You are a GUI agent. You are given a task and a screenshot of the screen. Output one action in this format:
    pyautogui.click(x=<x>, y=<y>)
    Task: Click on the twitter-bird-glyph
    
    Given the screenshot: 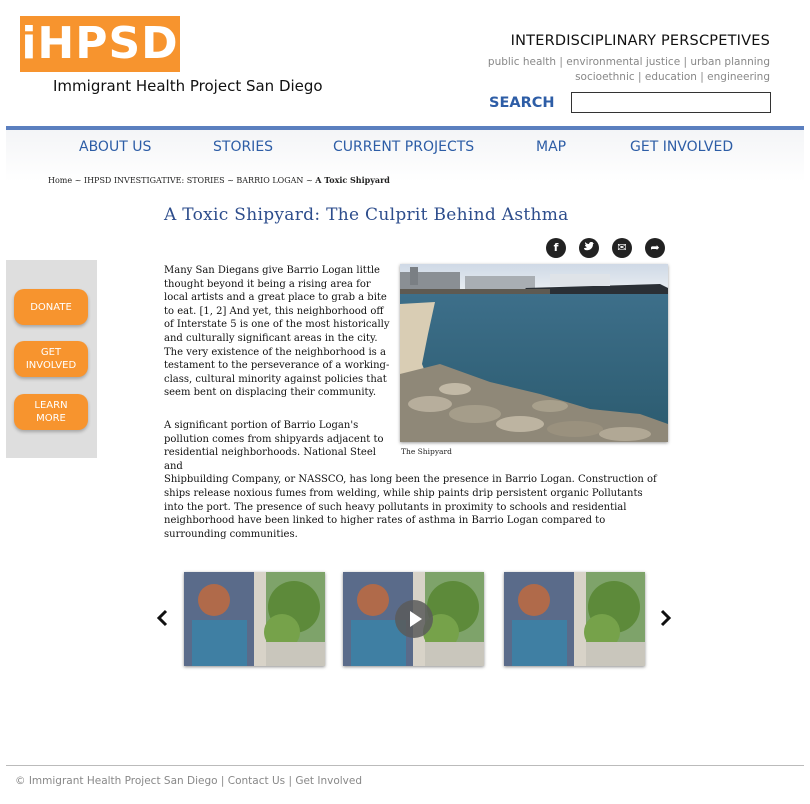 What is the action you would take?
    pyautogui.click(x=589, y=246)
    